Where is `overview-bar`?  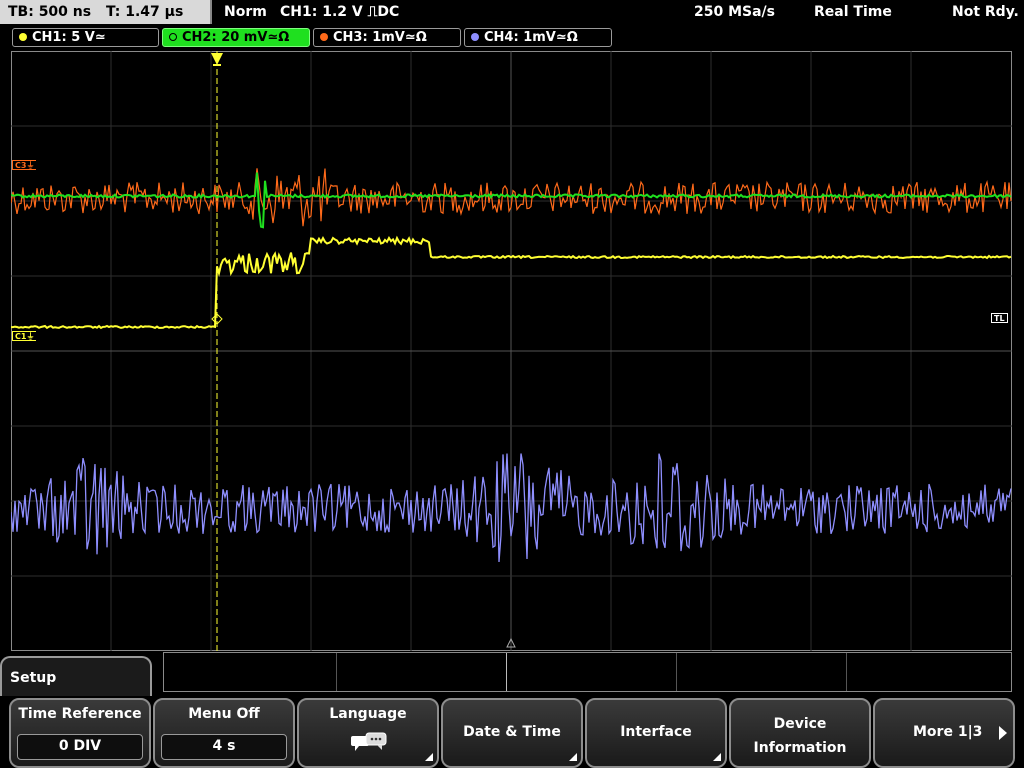 overview-bar is located at coordinates (587, 672).